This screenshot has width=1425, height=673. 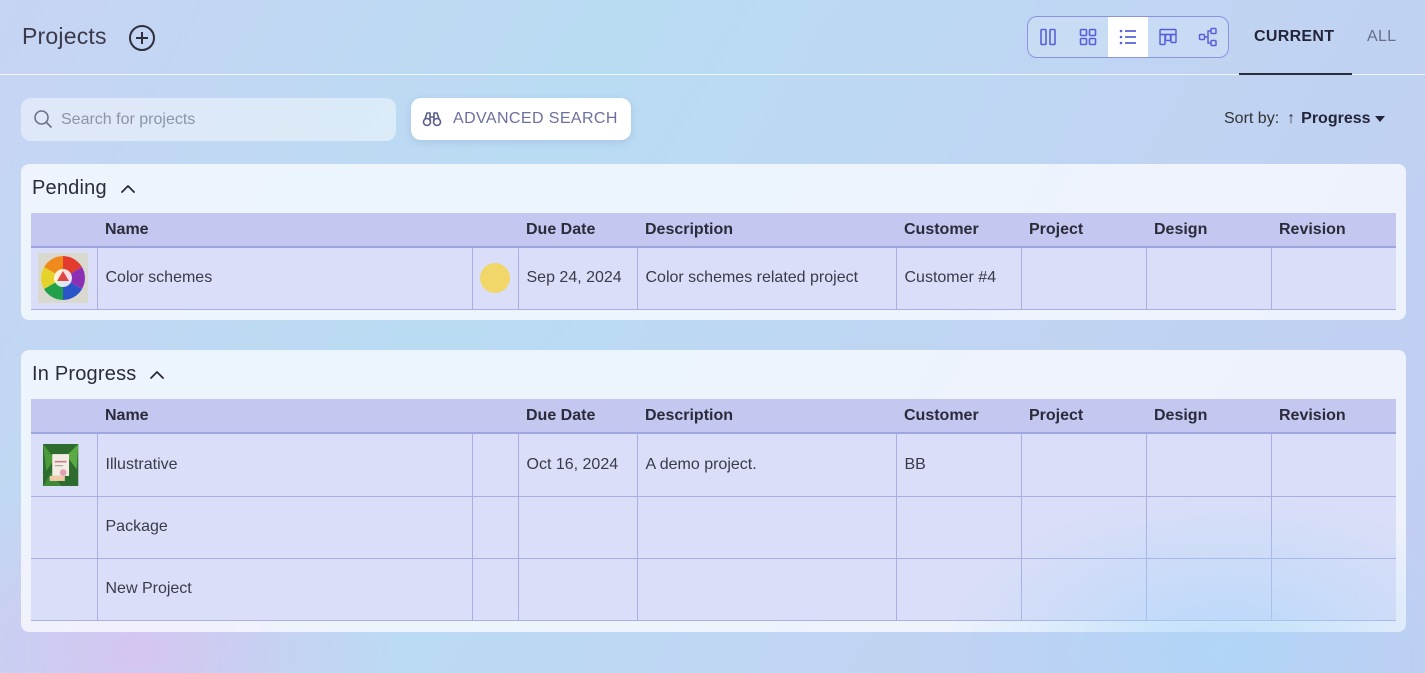 What do you see at coordinates (64, 36) in the screenshot?
I see `page-title: Projects` at bounding box center [64, 36].